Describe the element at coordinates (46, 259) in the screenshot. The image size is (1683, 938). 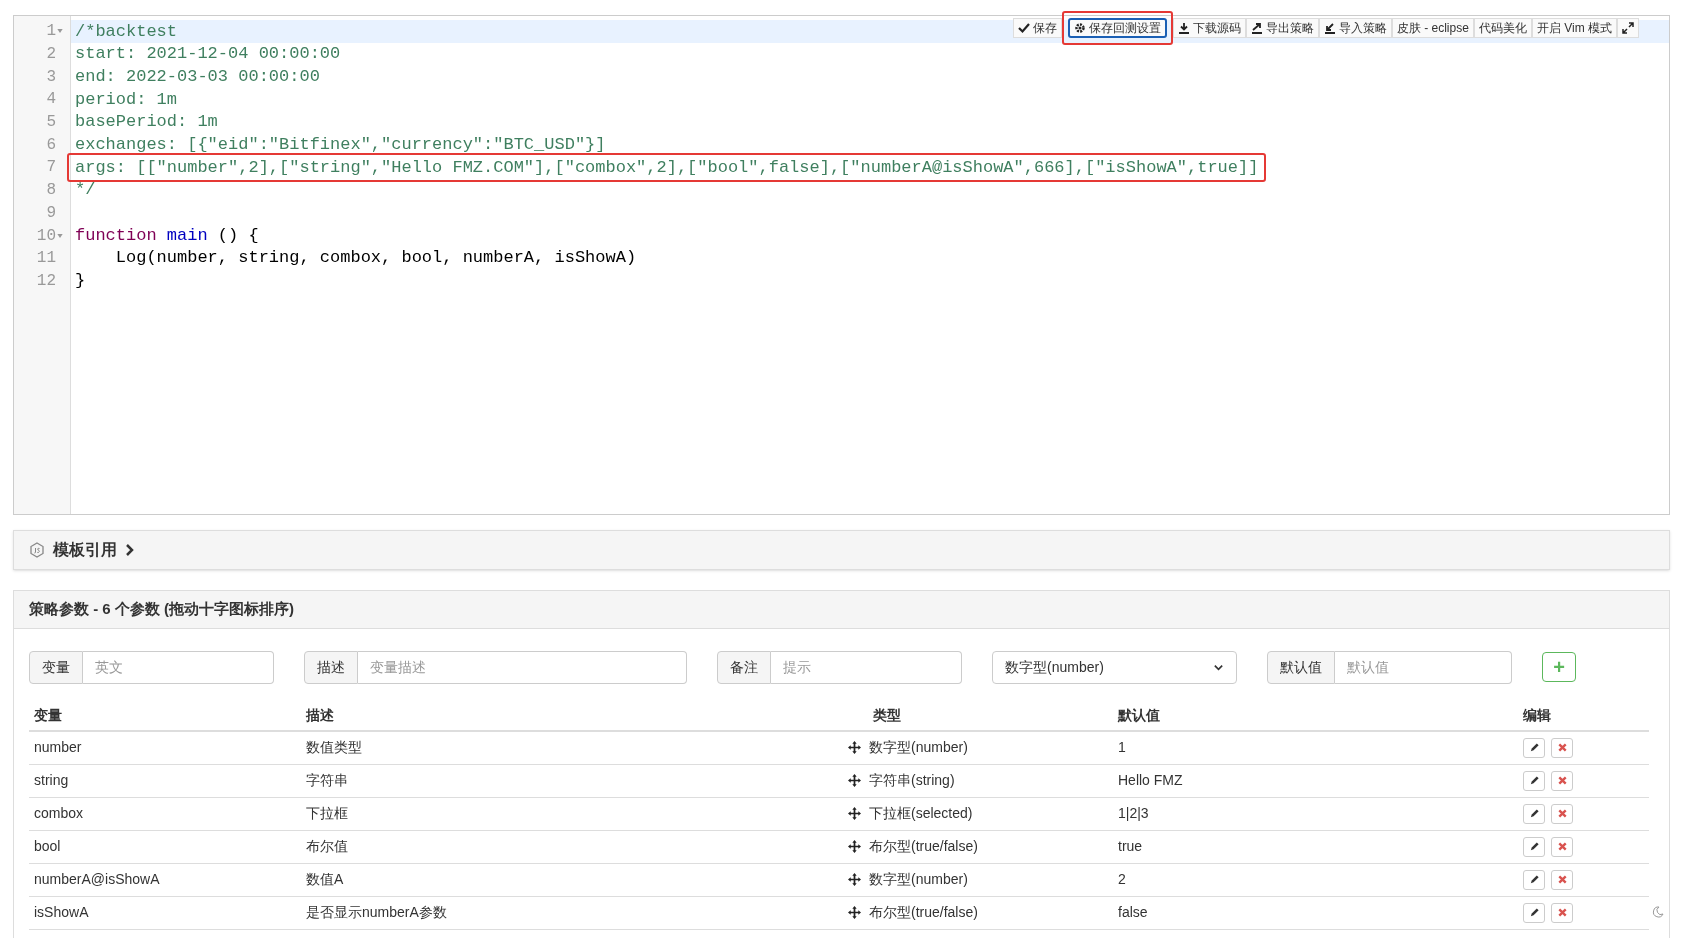
I see `line-number: 11` at that location.